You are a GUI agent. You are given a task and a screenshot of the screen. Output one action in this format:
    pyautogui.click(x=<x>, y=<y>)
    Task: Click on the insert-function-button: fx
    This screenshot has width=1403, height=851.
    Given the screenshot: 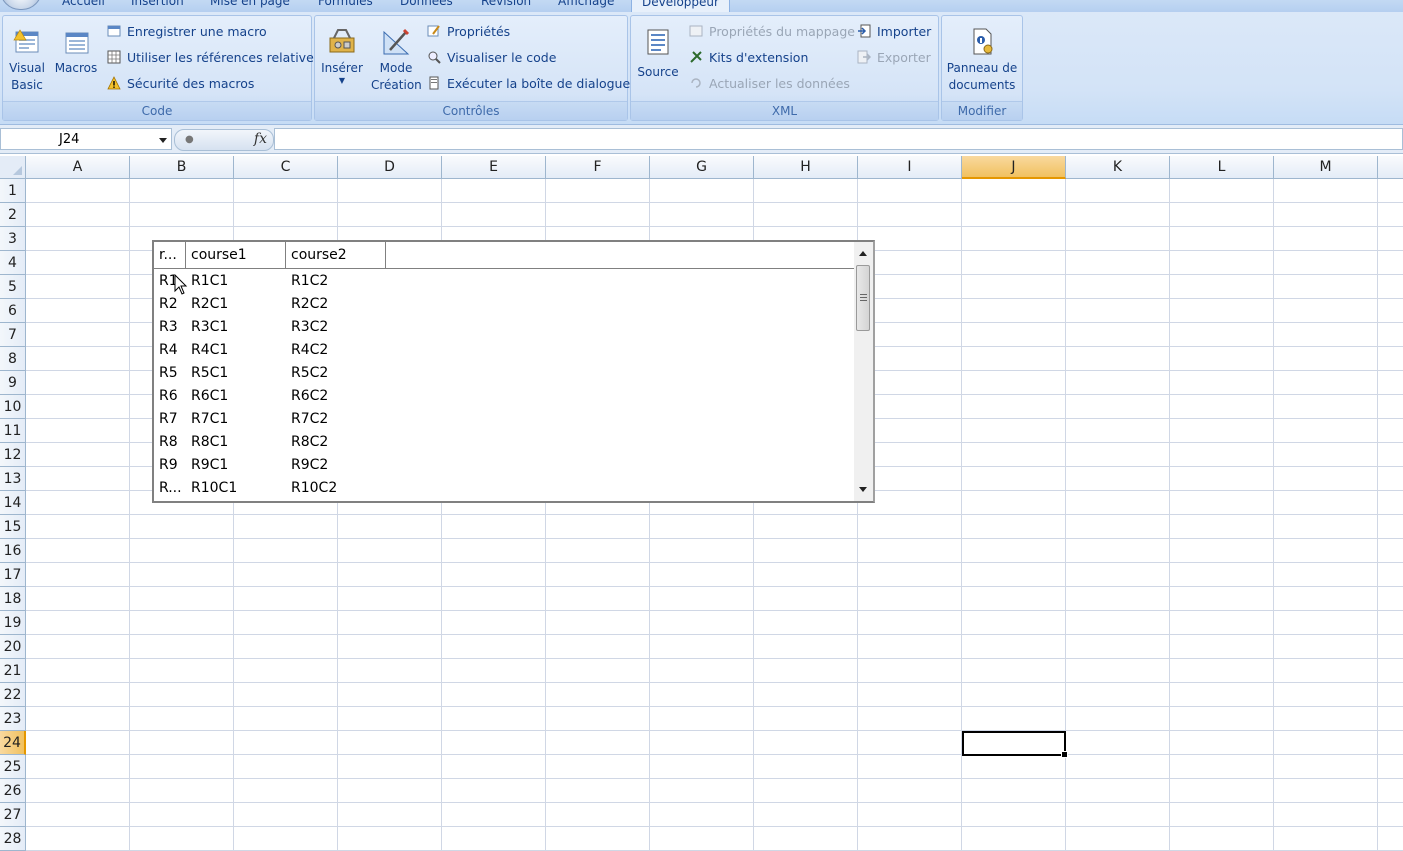 What is the action you would take?
    pyautogui.click(x=260, y=139)
    